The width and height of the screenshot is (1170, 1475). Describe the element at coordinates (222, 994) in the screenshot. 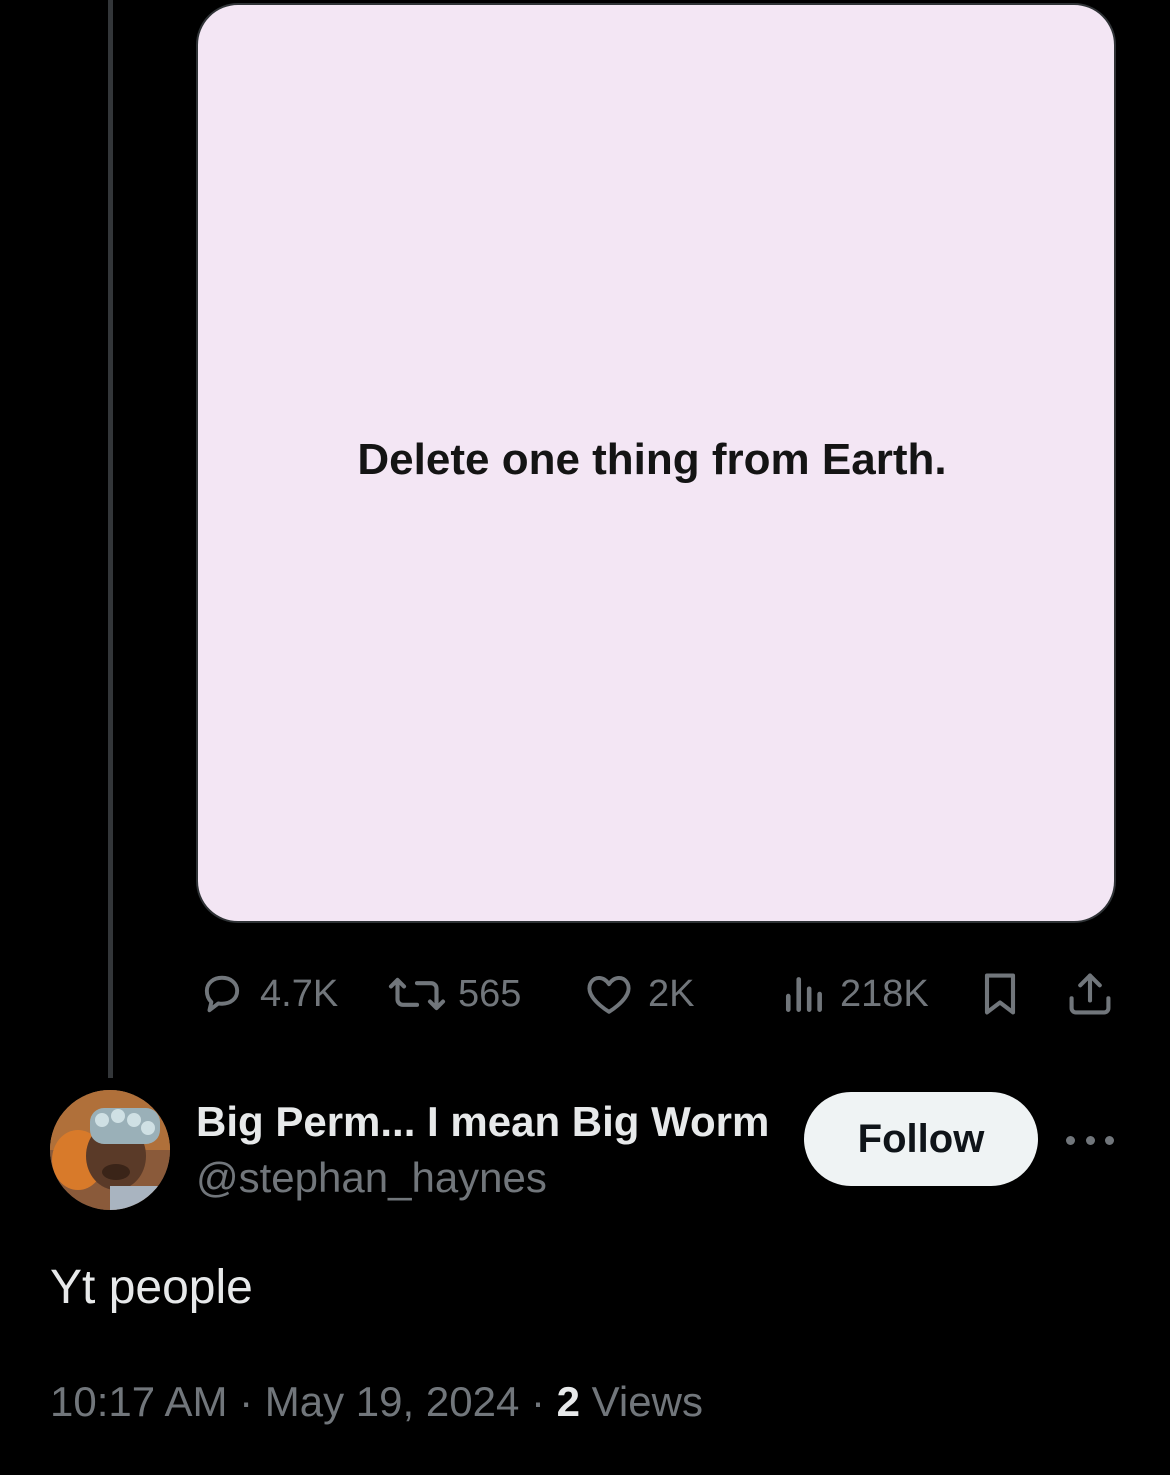

I see `reply-icon` at that location.